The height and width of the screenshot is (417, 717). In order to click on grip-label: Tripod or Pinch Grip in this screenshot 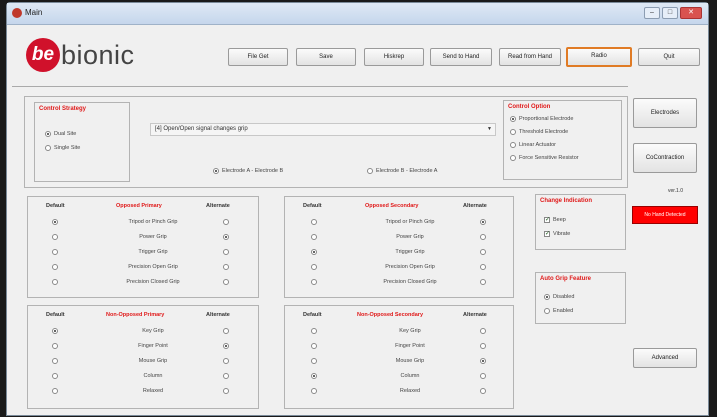, I will do `click(410, 222)`.